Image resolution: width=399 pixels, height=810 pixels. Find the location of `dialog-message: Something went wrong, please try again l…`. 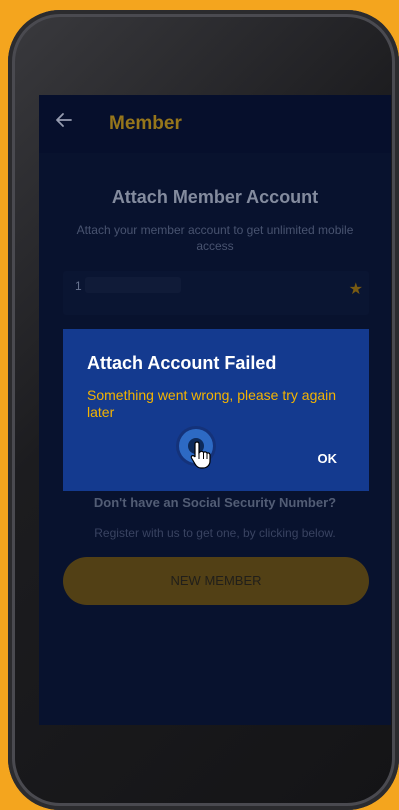

dialog-message: Something went wrong, please try again l… is located at coordinates (212, 403).